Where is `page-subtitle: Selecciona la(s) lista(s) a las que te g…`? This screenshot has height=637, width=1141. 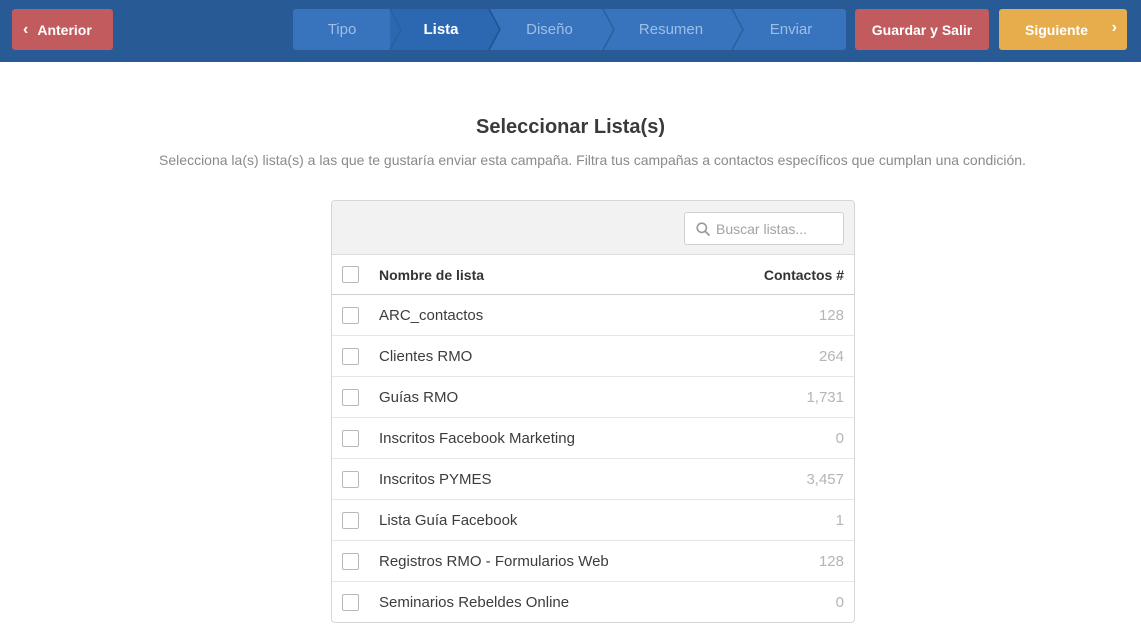 page-subtitle: Selecciona la(s) lista(s) a las que te g… is located at coordinates (592, 160).